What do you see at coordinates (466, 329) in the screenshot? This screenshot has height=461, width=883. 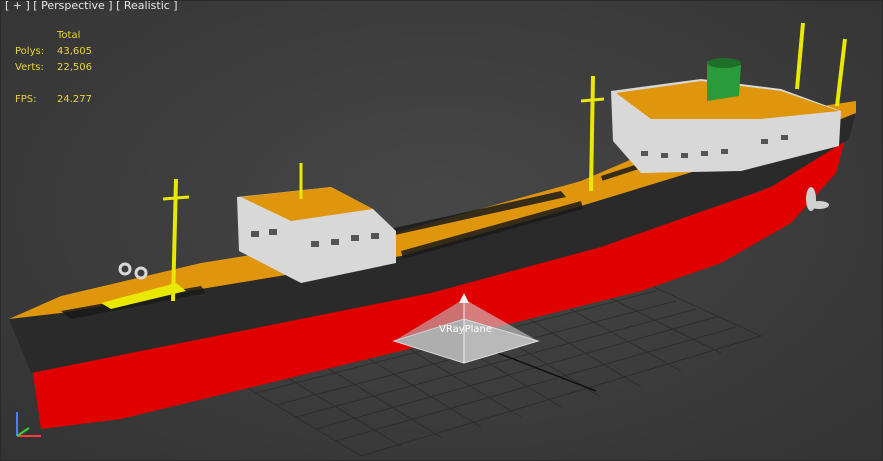 I see `vray-plane-label: VRayPlane` at bounding box center [466, 329].